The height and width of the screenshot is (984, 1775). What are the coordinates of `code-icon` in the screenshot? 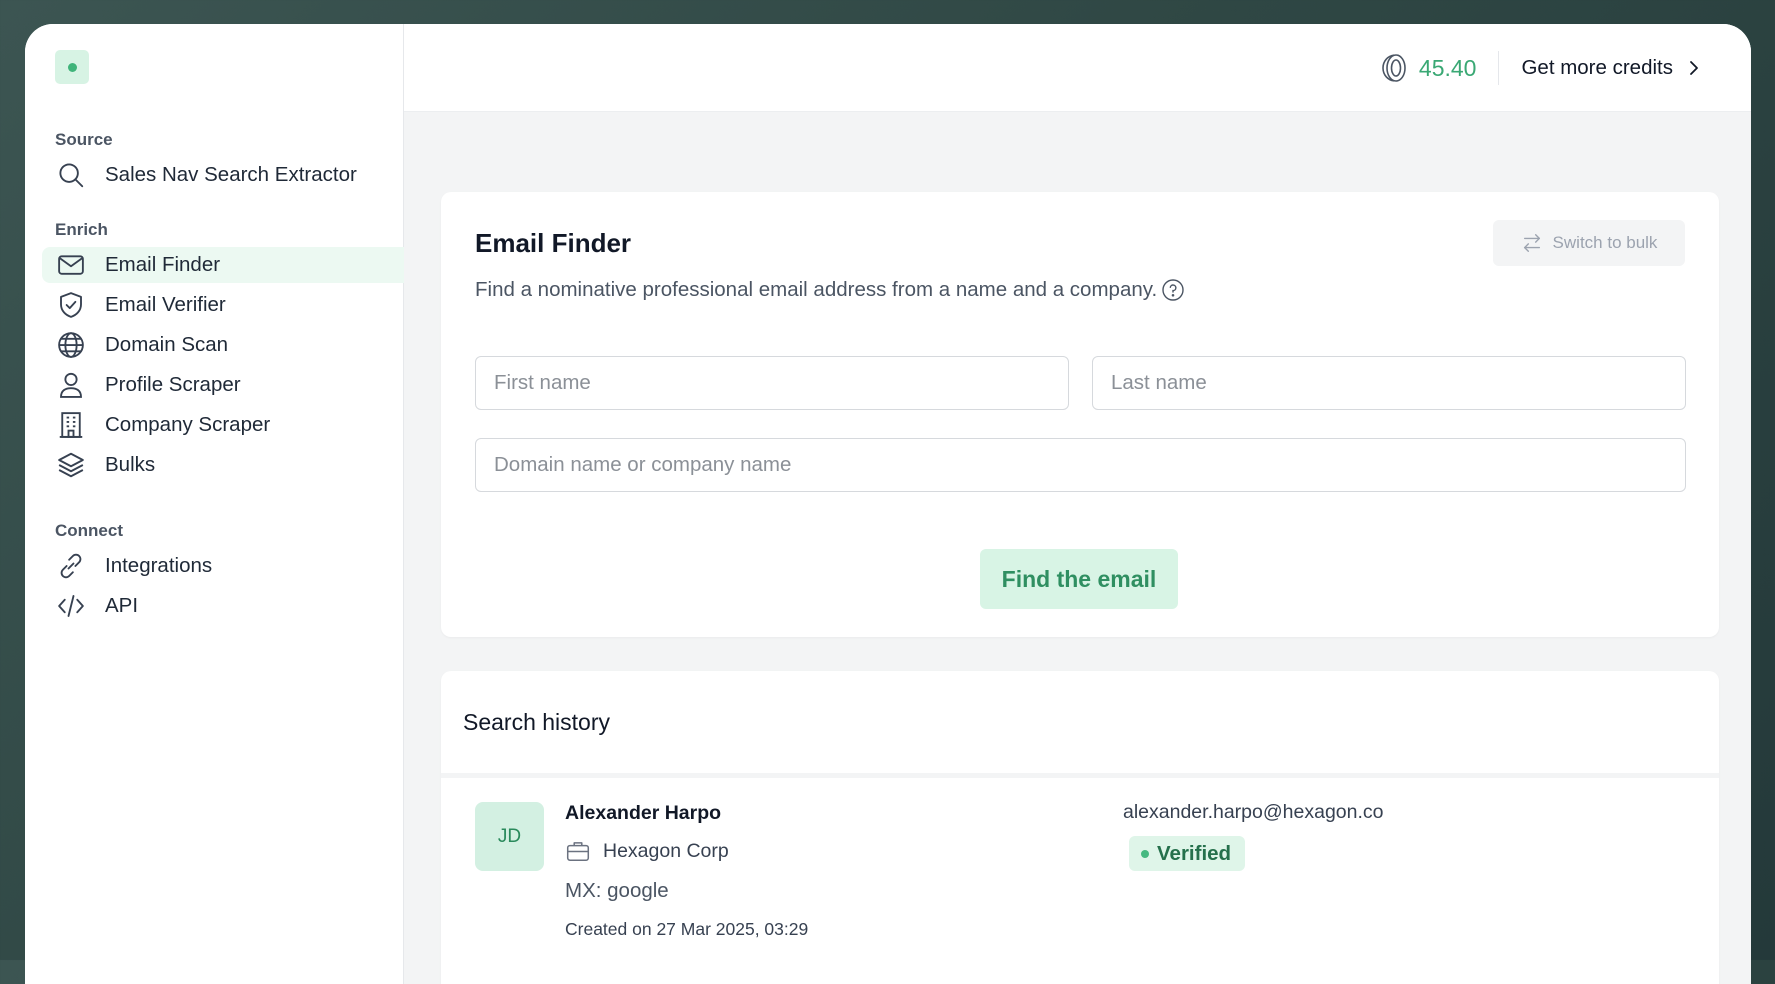 It's located at (71, 606).